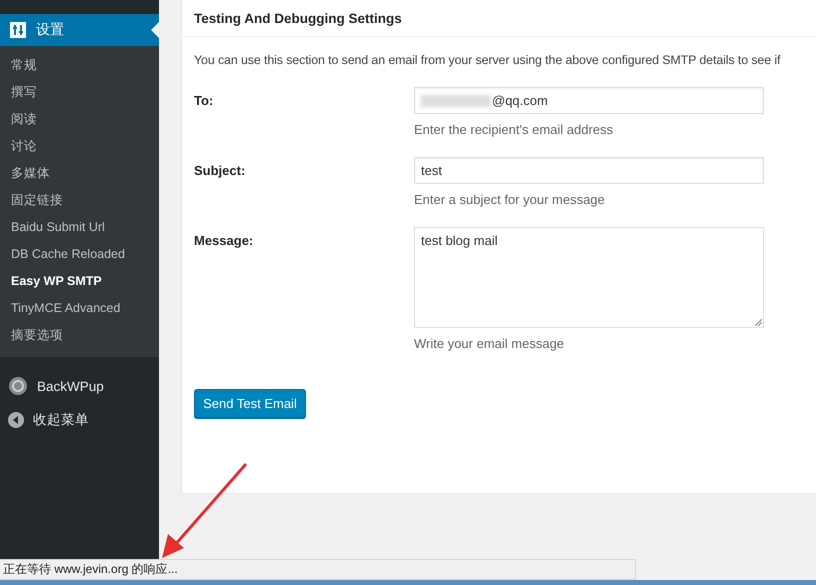  What do you see at coordinates (758, 322) in the screenshot?
I see `resize-handle-icon` at bounding box center [758, 322].